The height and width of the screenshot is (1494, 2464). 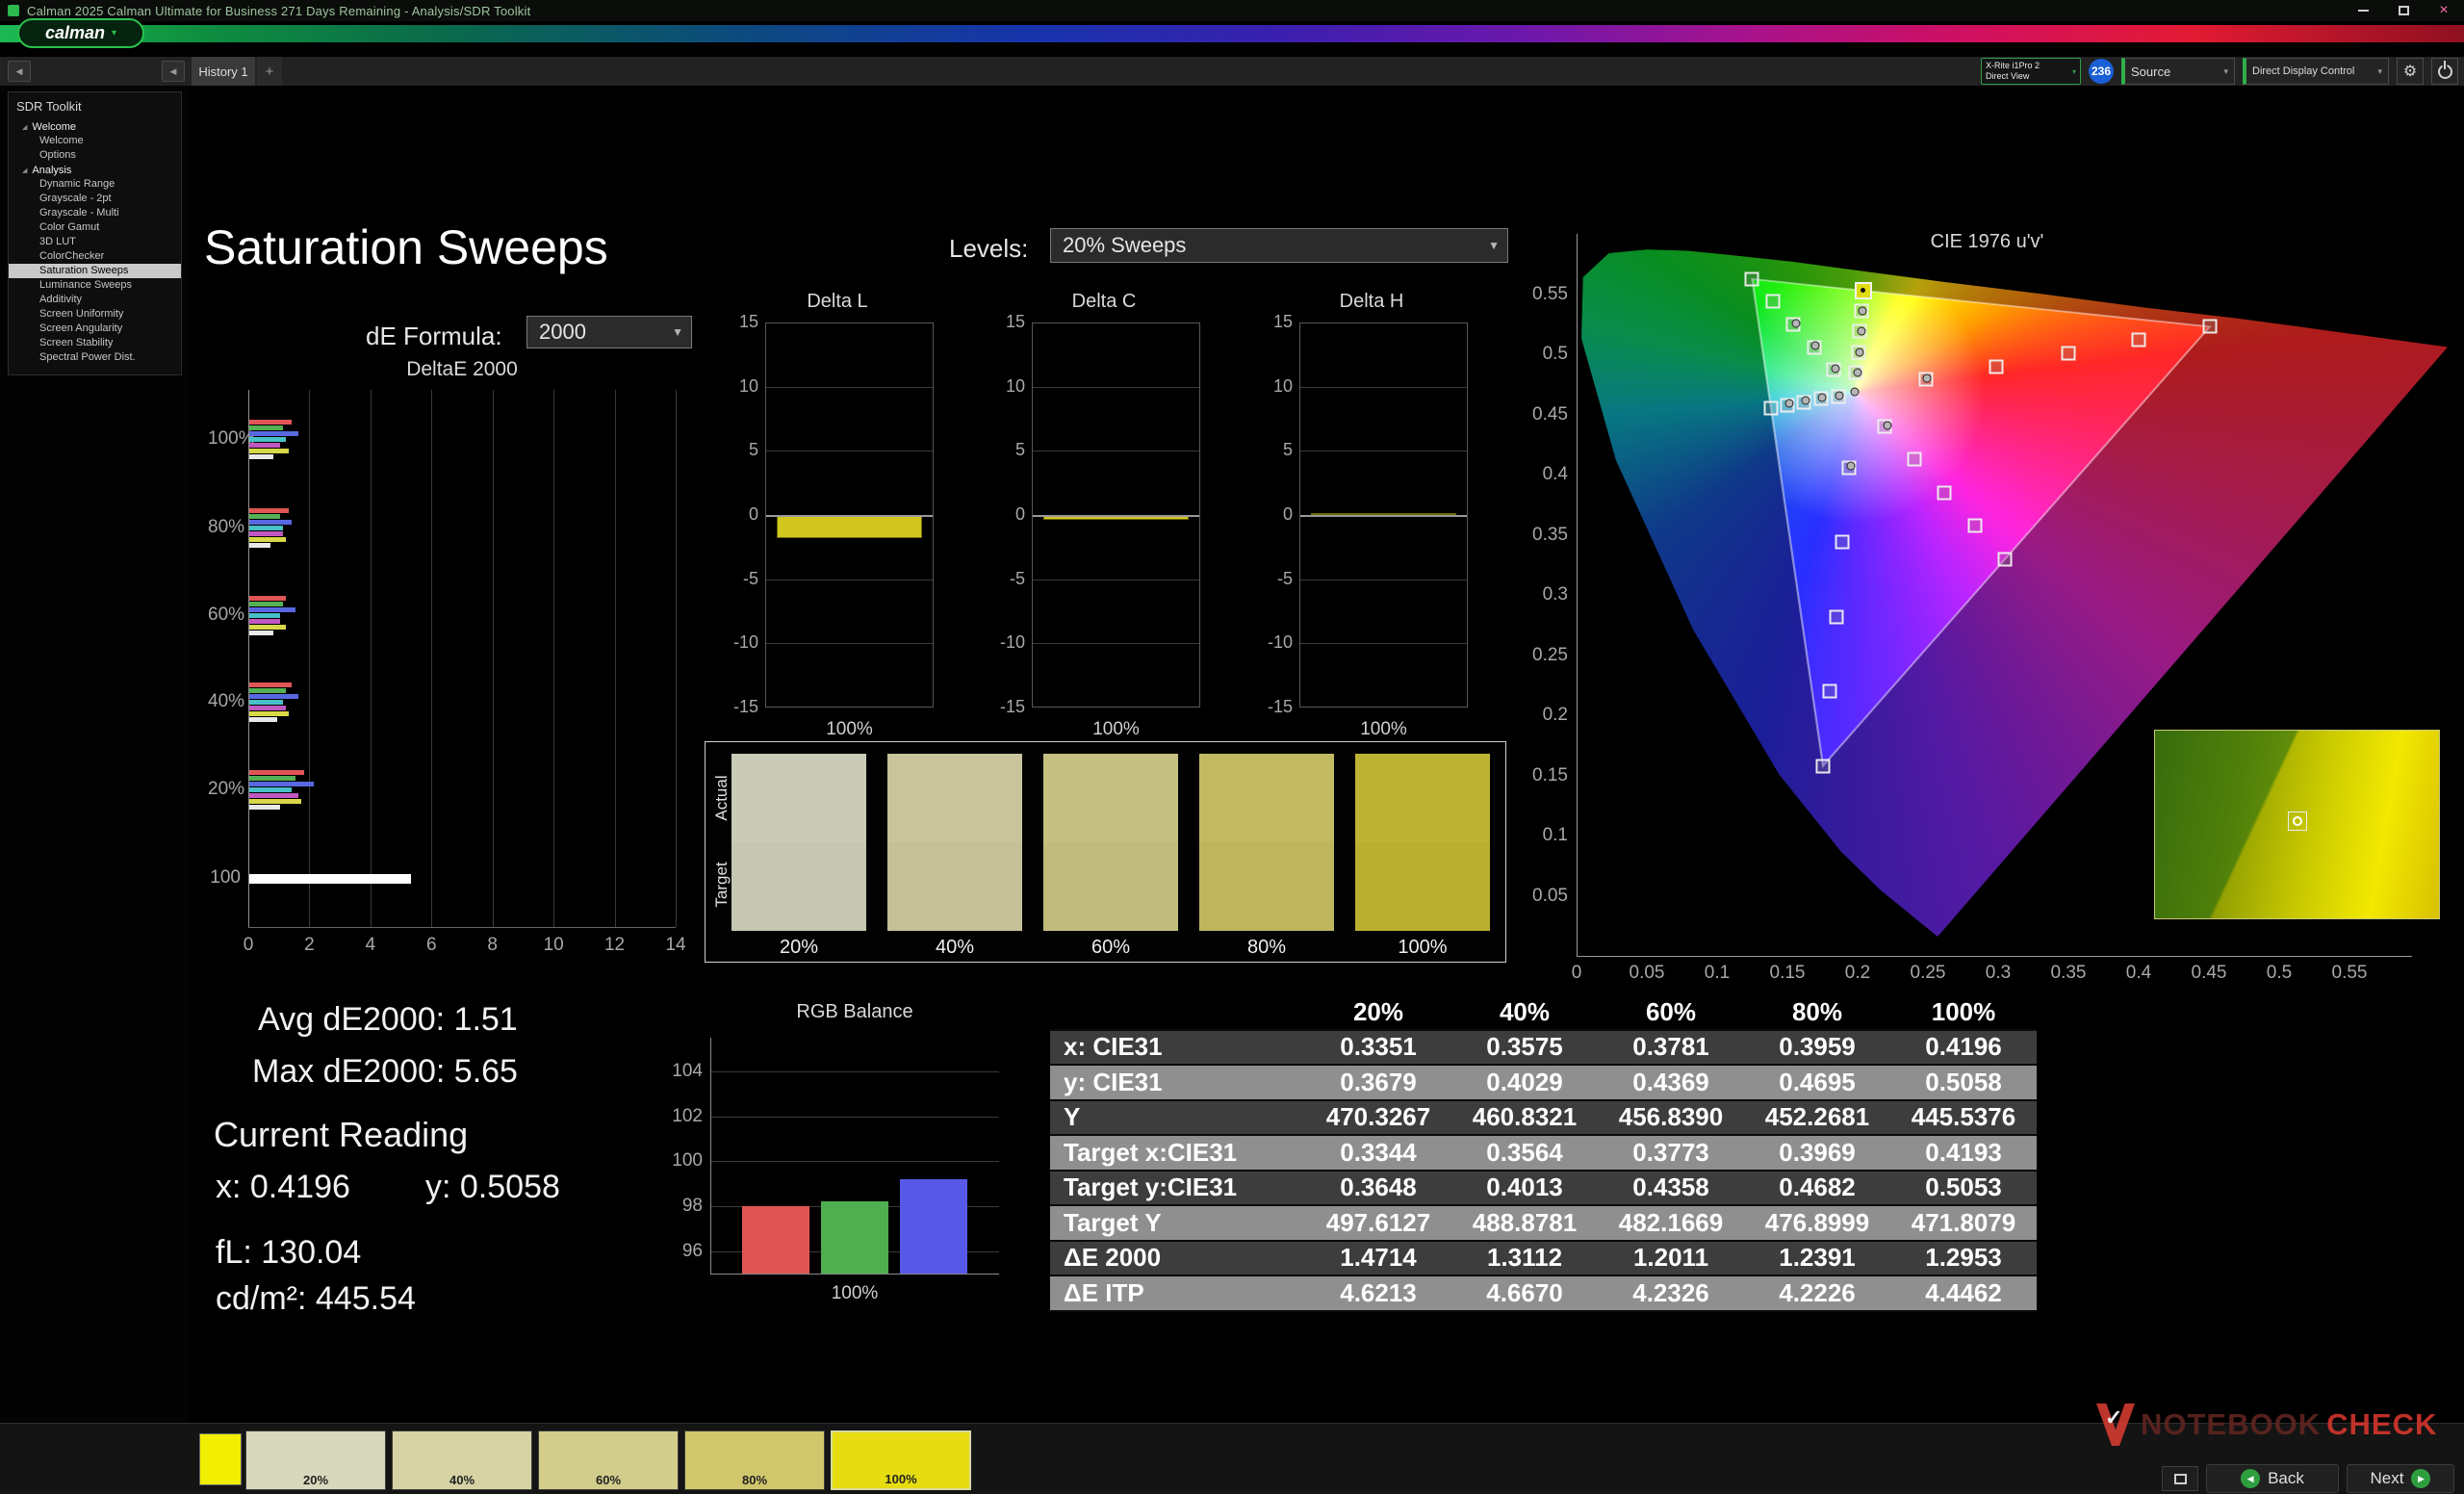 I want to click on back-button: ◀ Back, so click(x=2272, y=1479).